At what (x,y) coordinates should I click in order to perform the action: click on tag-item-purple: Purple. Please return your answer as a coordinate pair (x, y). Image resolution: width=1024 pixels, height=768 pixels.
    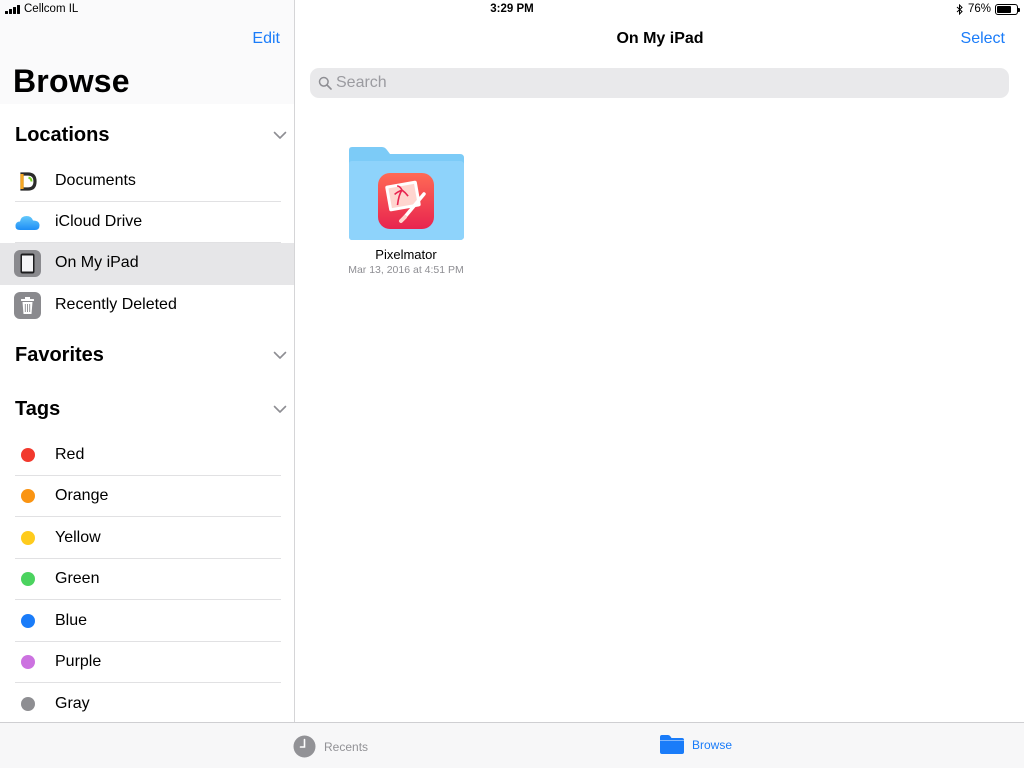
    Looking at the image, I should click on (147, 662).